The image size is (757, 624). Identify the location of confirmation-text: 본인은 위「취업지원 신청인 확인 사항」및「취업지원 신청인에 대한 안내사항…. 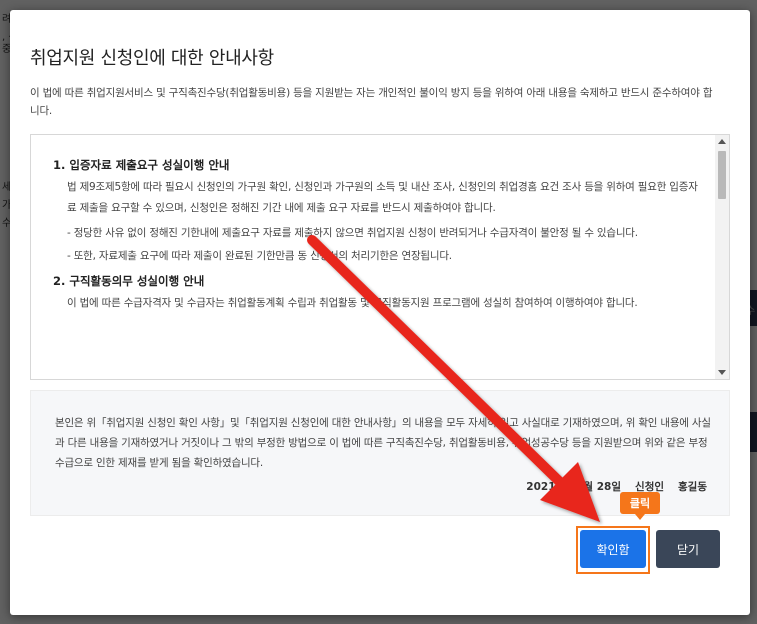
(383, 443).